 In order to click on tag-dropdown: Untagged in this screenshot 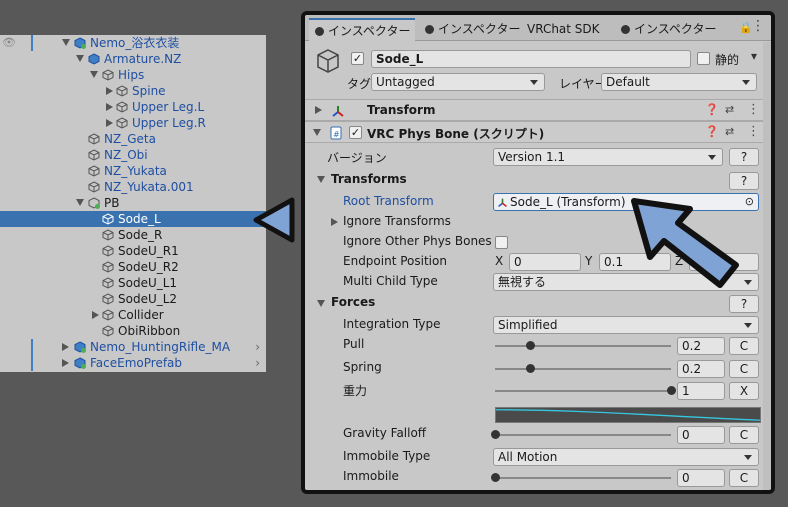, I will do `click(458, 82)`.